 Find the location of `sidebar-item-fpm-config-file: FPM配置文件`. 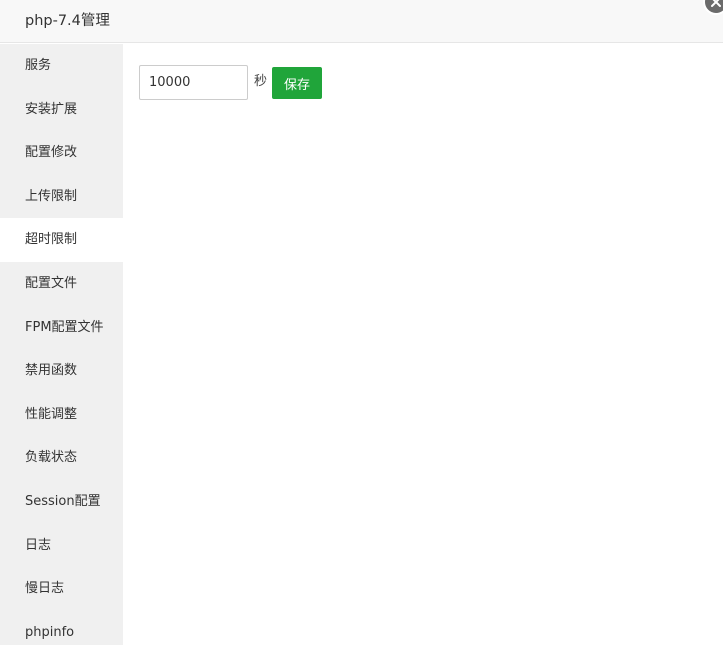

sidebar-item-fpm-config-file: FPM配置文件 is located at coordinates (61, 328).